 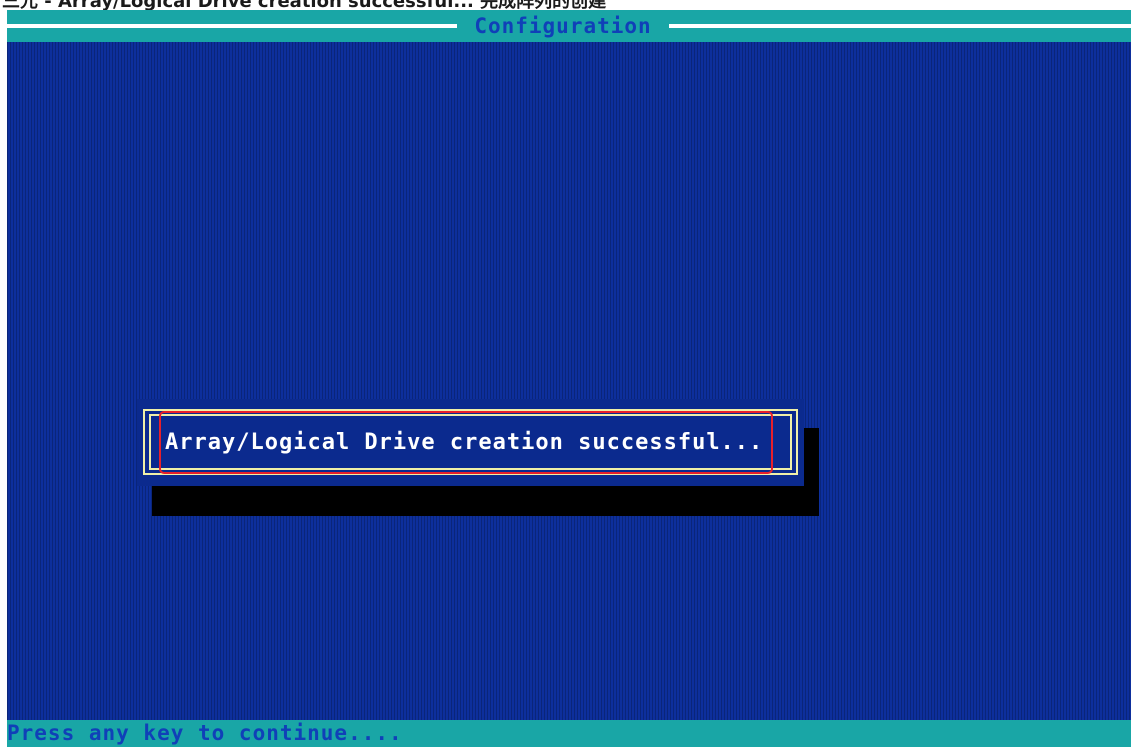 I want to click on title-bar: Configuration, so click(x=569, y=26).